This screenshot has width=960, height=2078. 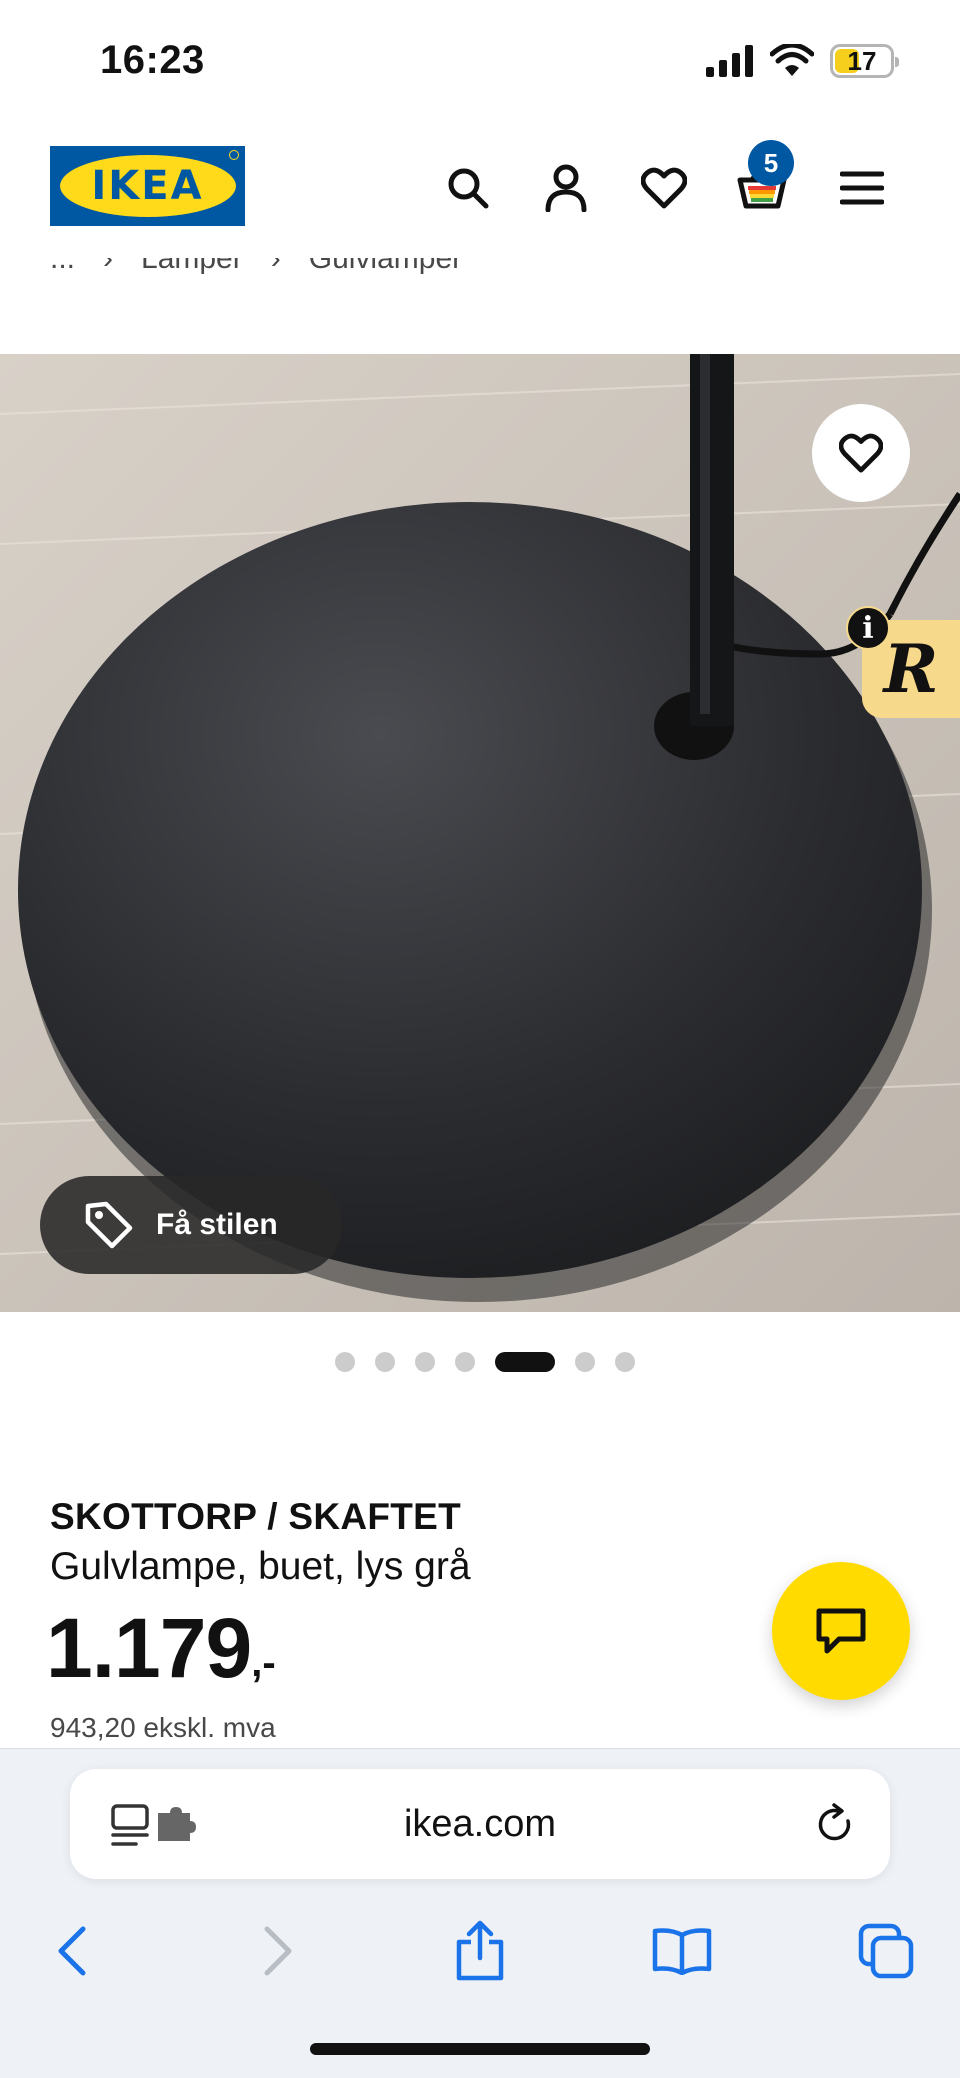 I want to click on battery-level: 17, so click(x=862, y=60).